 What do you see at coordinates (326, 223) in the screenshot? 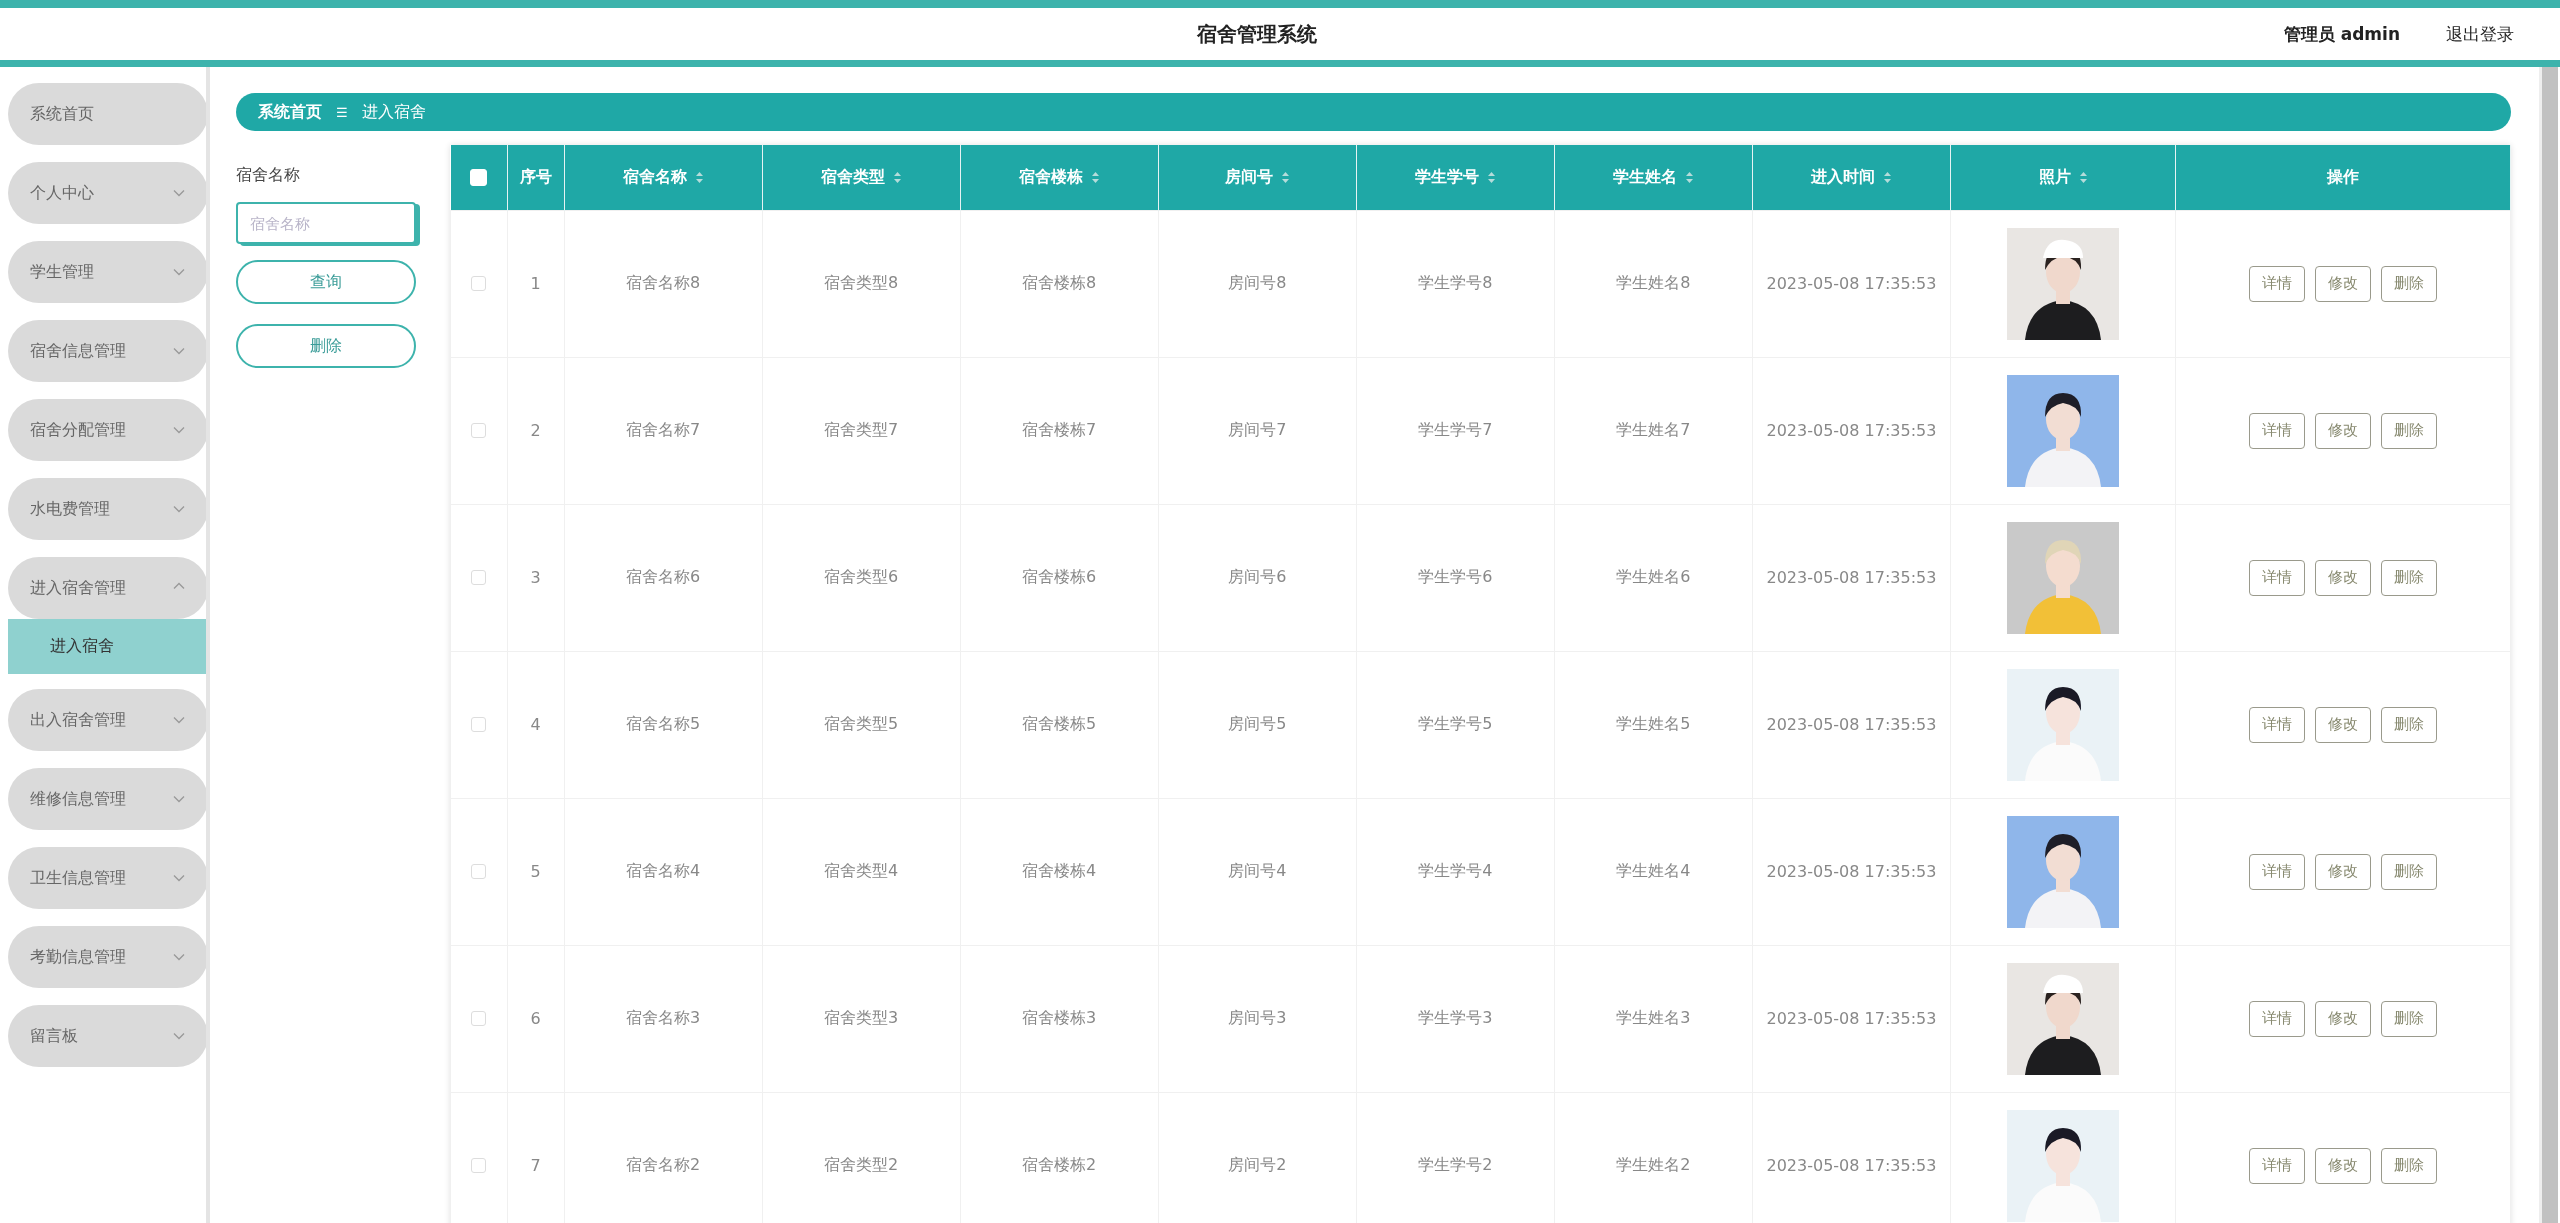
I see `search-field: 宿舍名称` at bounding box center [326, 223].